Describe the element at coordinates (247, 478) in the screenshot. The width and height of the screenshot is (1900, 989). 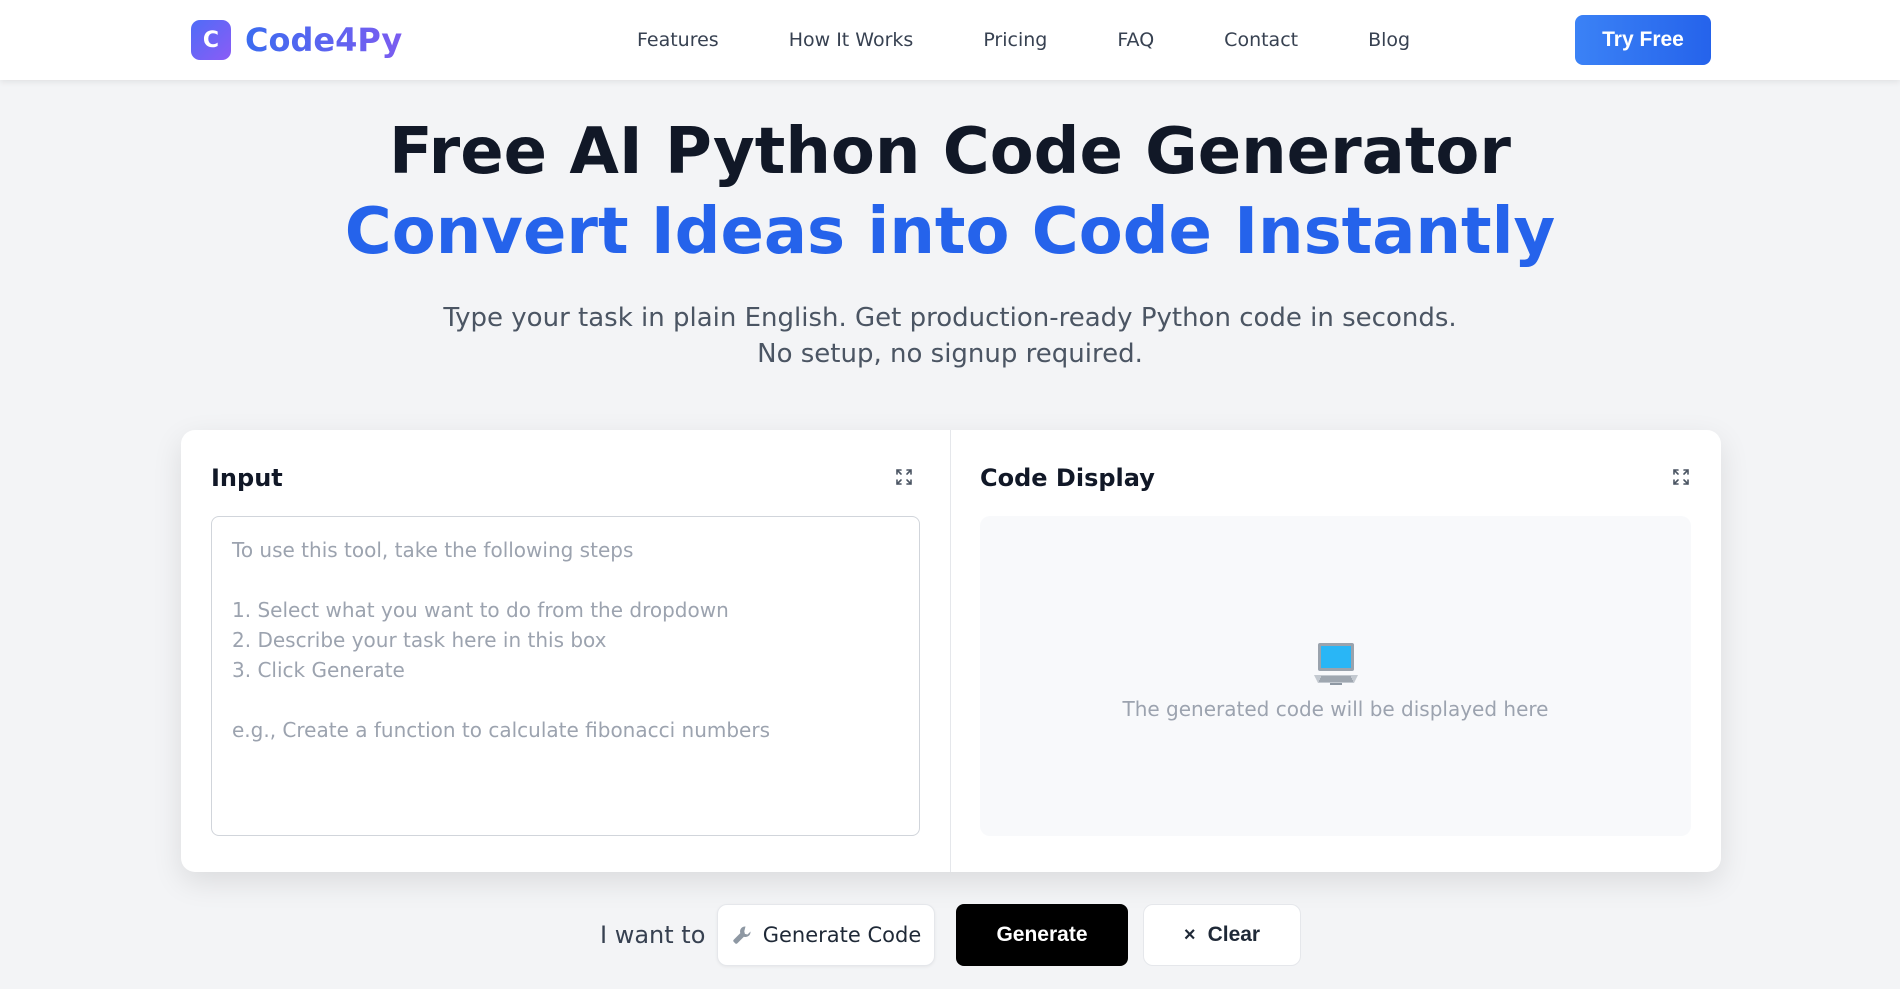
I see `input-panel-title: Input` at that location.